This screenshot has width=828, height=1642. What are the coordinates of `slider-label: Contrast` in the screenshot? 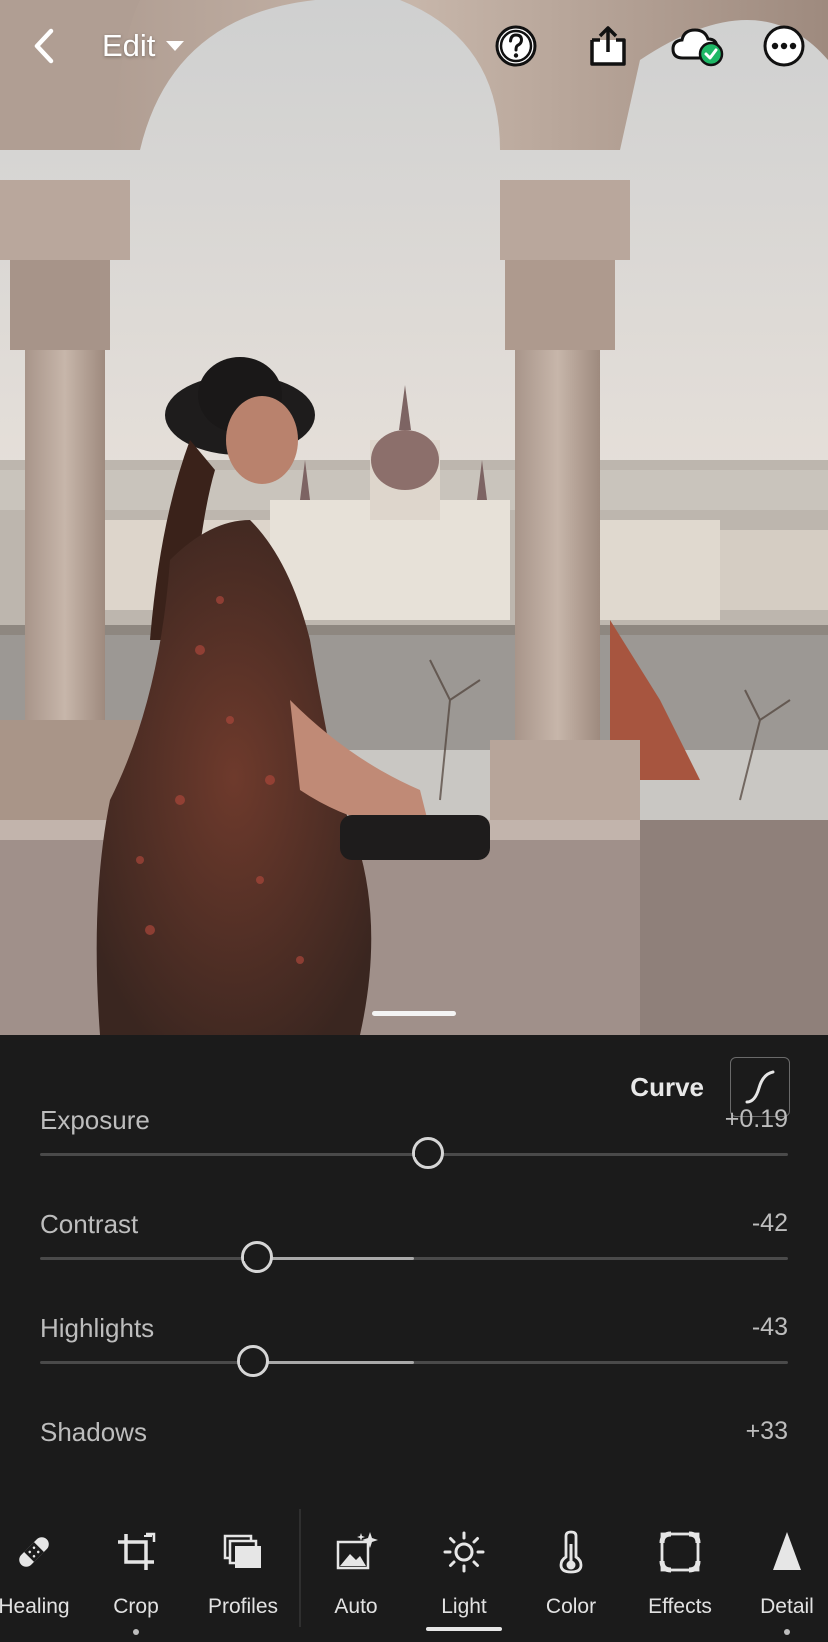 It's located at (89, 1224).